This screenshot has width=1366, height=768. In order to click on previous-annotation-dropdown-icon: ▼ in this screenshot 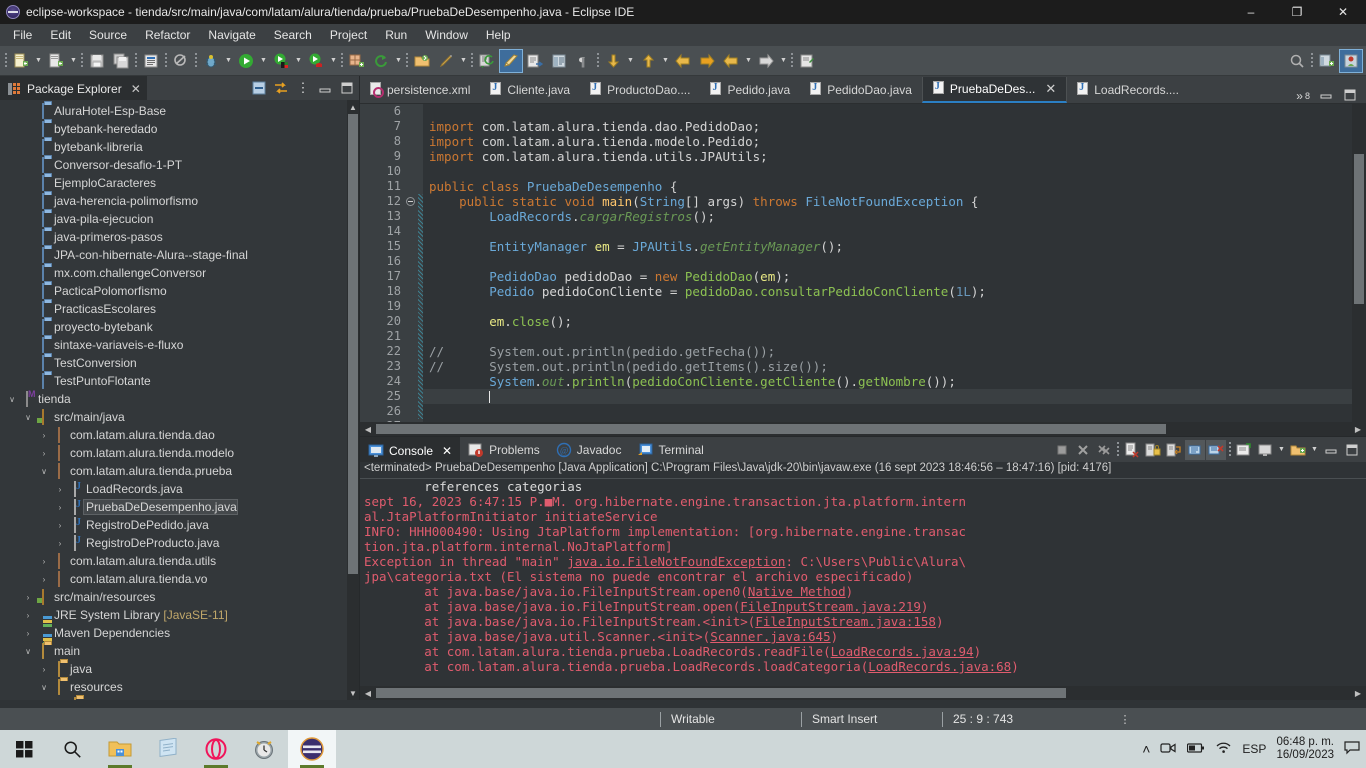, I will do `click(665, 61)`.